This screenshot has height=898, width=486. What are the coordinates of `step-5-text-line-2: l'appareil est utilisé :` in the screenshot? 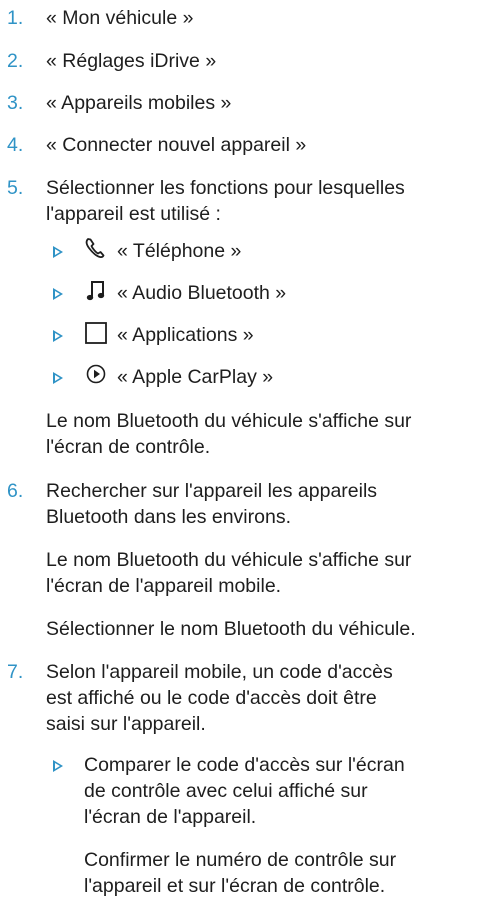 It's located at (133, 214).